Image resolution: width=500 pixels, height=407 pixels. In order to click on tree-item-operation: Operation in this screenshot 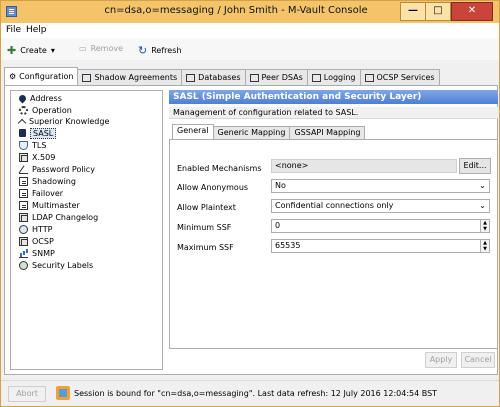, I will do `click(45, 110)`.